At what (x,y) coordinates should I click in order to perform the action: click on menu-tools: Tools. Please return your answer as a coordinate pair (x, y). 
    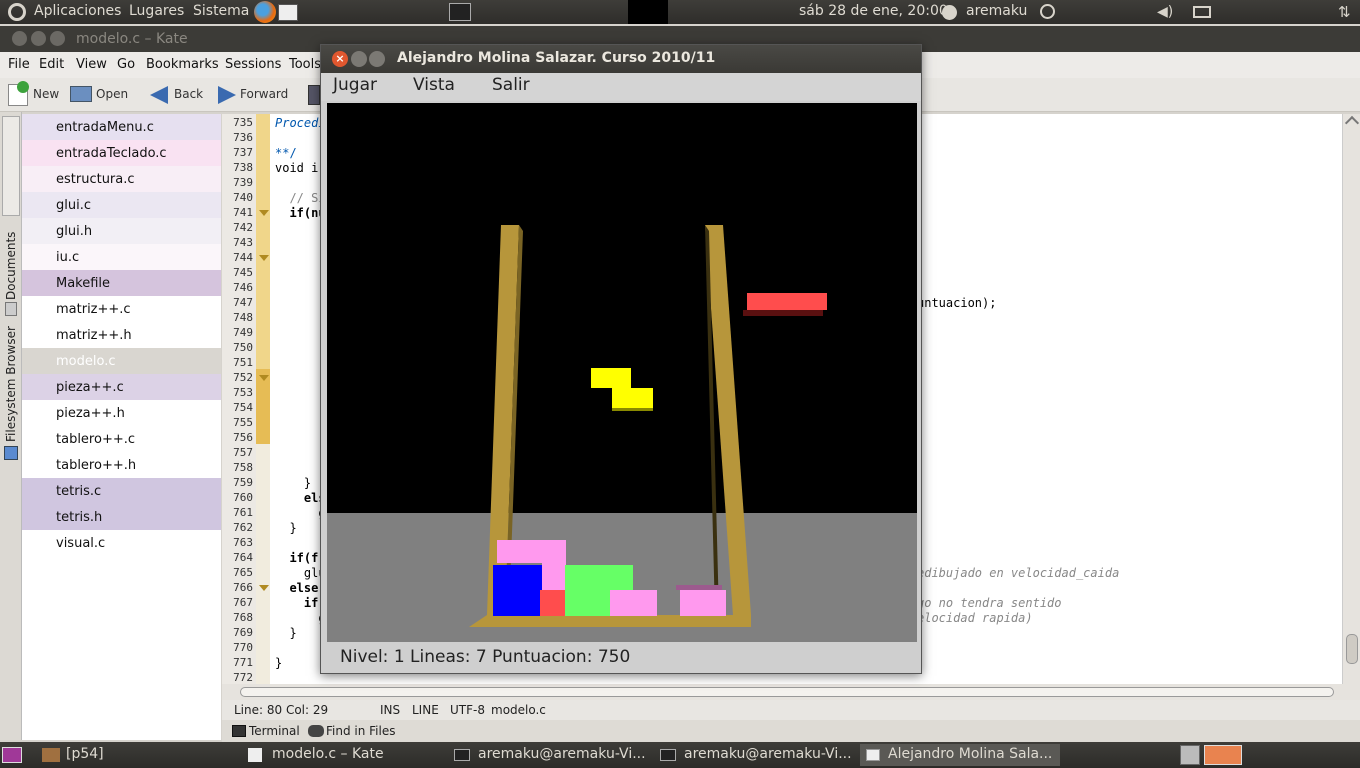
    Looking at the image, I should click on (305, 64).